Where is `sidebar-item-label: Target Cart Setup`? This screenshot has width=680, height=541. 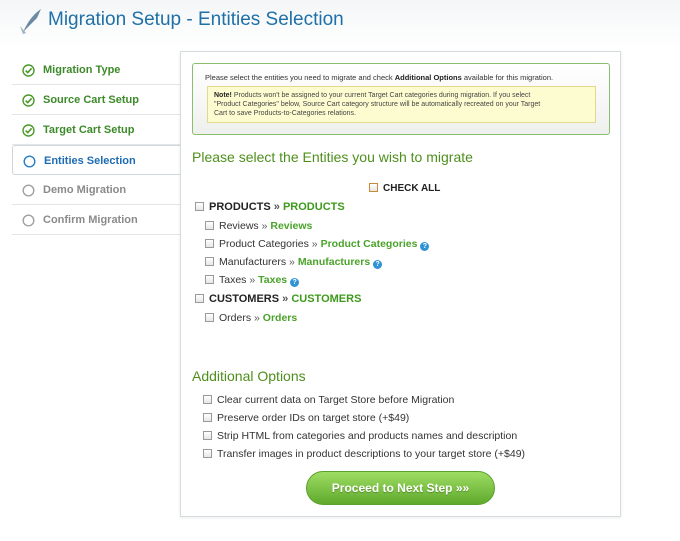
sidebar-item-label: Target Cart Setup is located at coordinates (89, 130).